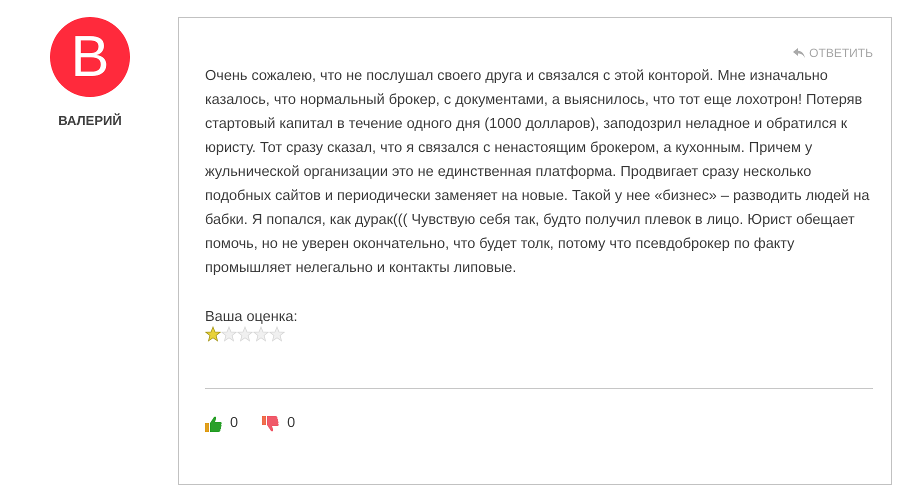 The image size is (907, 488). What do you see at coordinates (251, 317) in the screenshot?
I see `rating-label: Ваша оценка:` at bounding box center [251, 317].